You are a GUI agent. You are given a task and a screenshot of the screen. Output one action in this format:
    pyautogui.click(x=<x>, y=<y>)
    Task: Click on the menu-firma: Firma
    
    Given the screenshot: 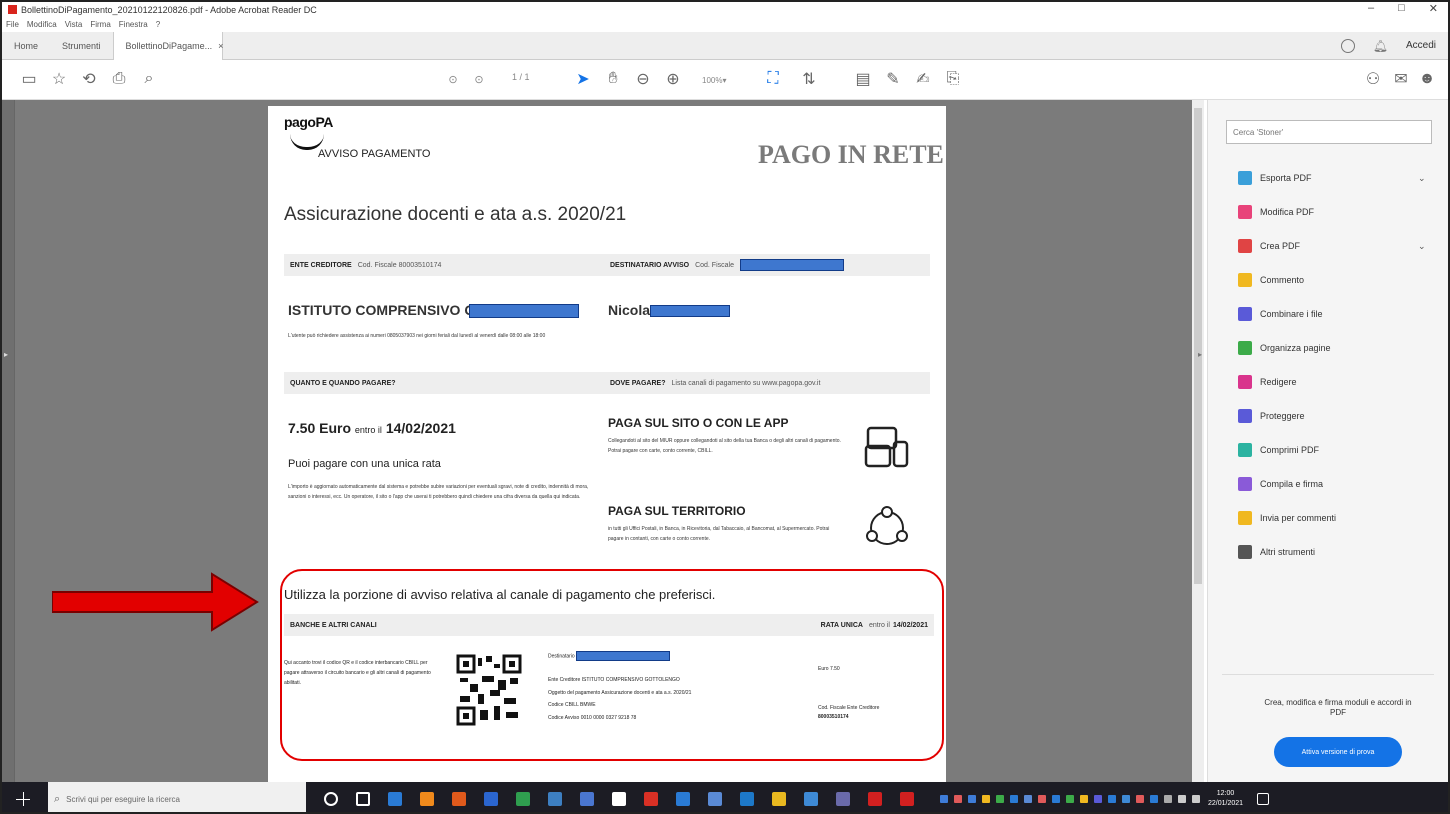 What is the action you would take?
    pyautogui.click(x=100, y=24)
    